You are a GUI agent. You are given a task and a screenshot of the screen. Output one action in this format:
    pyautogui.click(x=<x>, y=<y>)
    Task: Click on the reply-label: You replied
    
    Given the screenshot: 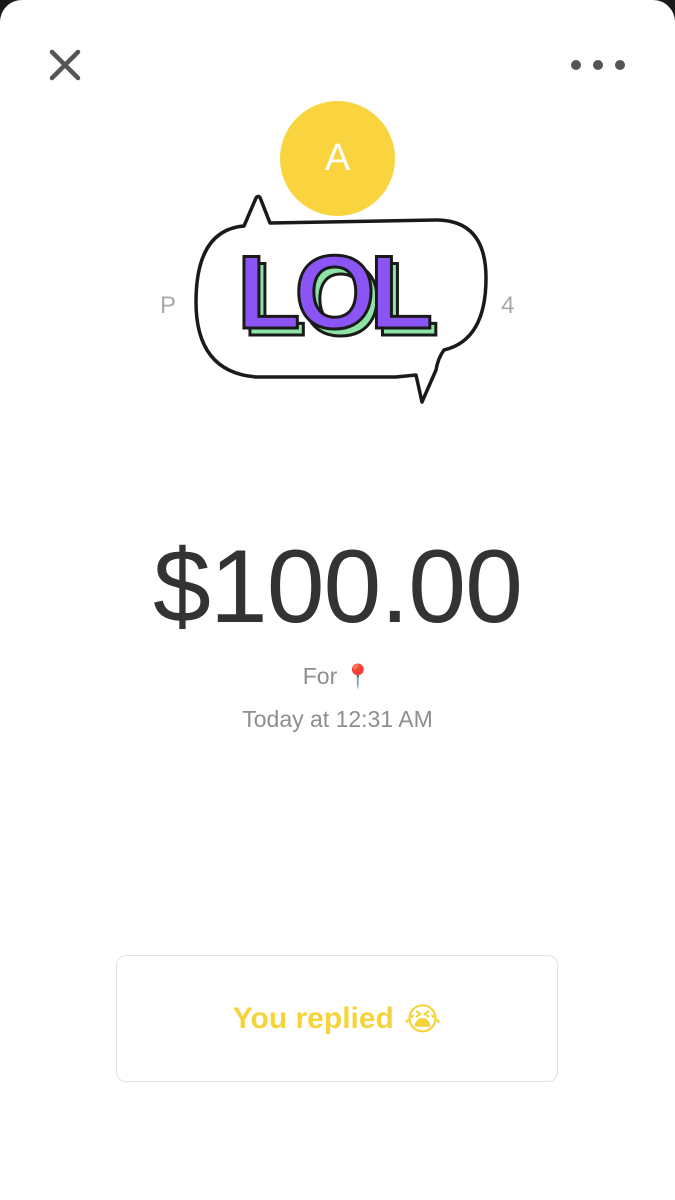 What is the action you would take?
    pyautogui.click(x=313, y=1018)
    